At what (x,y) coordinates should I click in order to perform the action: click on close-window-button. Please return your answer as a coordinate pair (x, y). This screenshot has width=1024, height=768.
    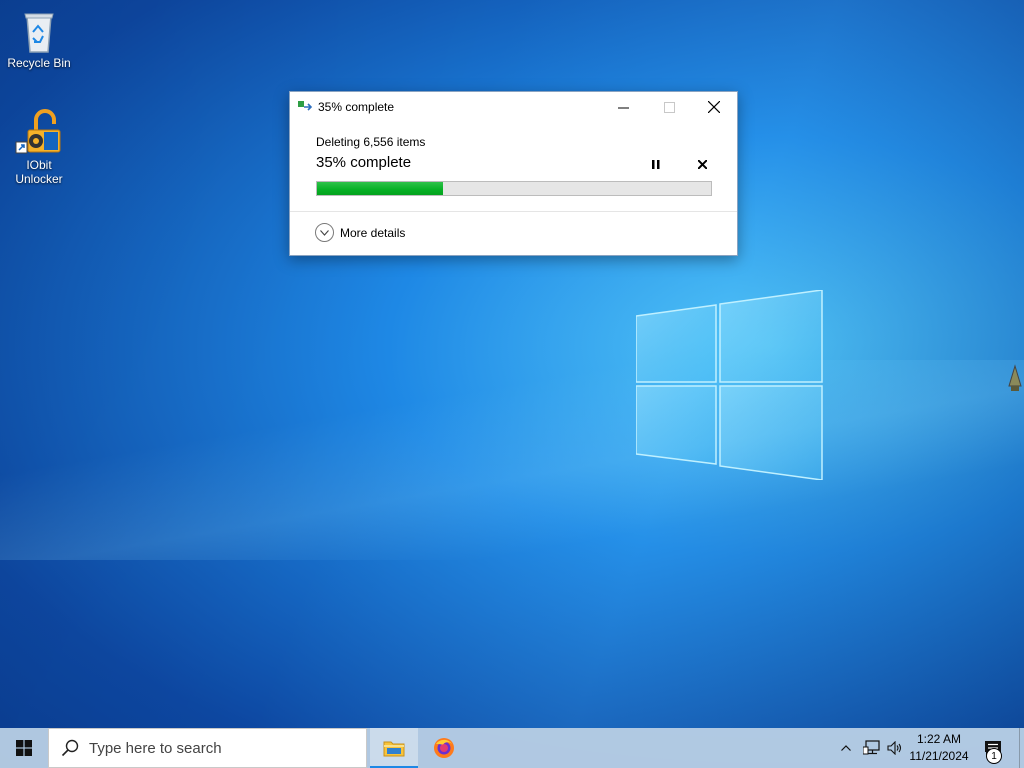
    Looking at the image, I should click on (714, 107).